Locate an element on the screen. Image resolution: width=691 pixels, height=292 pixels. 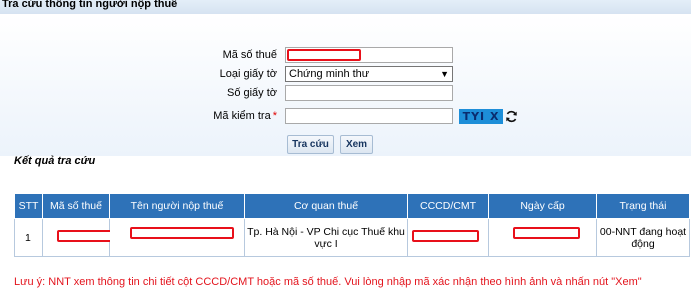
header-issue-date: Ngày cấp is located at coordinates (542, 206).